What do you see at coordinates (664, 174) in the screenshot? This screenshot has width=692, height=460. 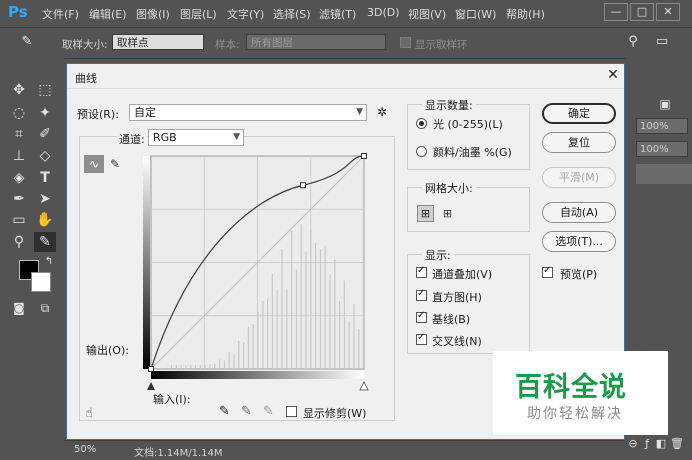 I see `layer-row` at bounding box center [664, 174].